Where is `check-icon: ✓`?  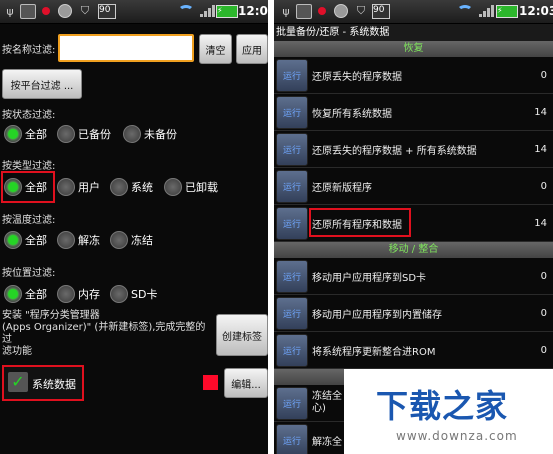 check-icon: ✓ is located at coordinates (18, 382).